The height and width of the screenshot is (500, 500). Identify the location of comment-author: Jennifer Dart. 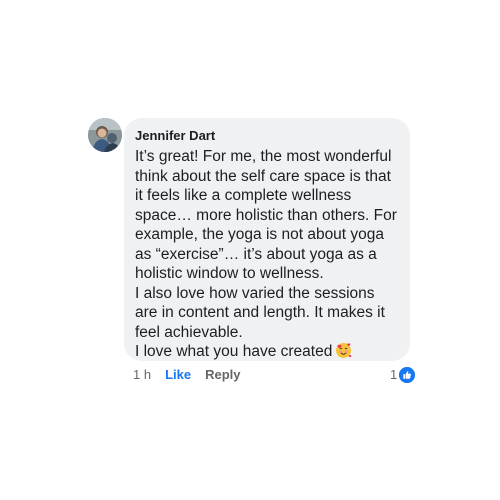
(267, 135).